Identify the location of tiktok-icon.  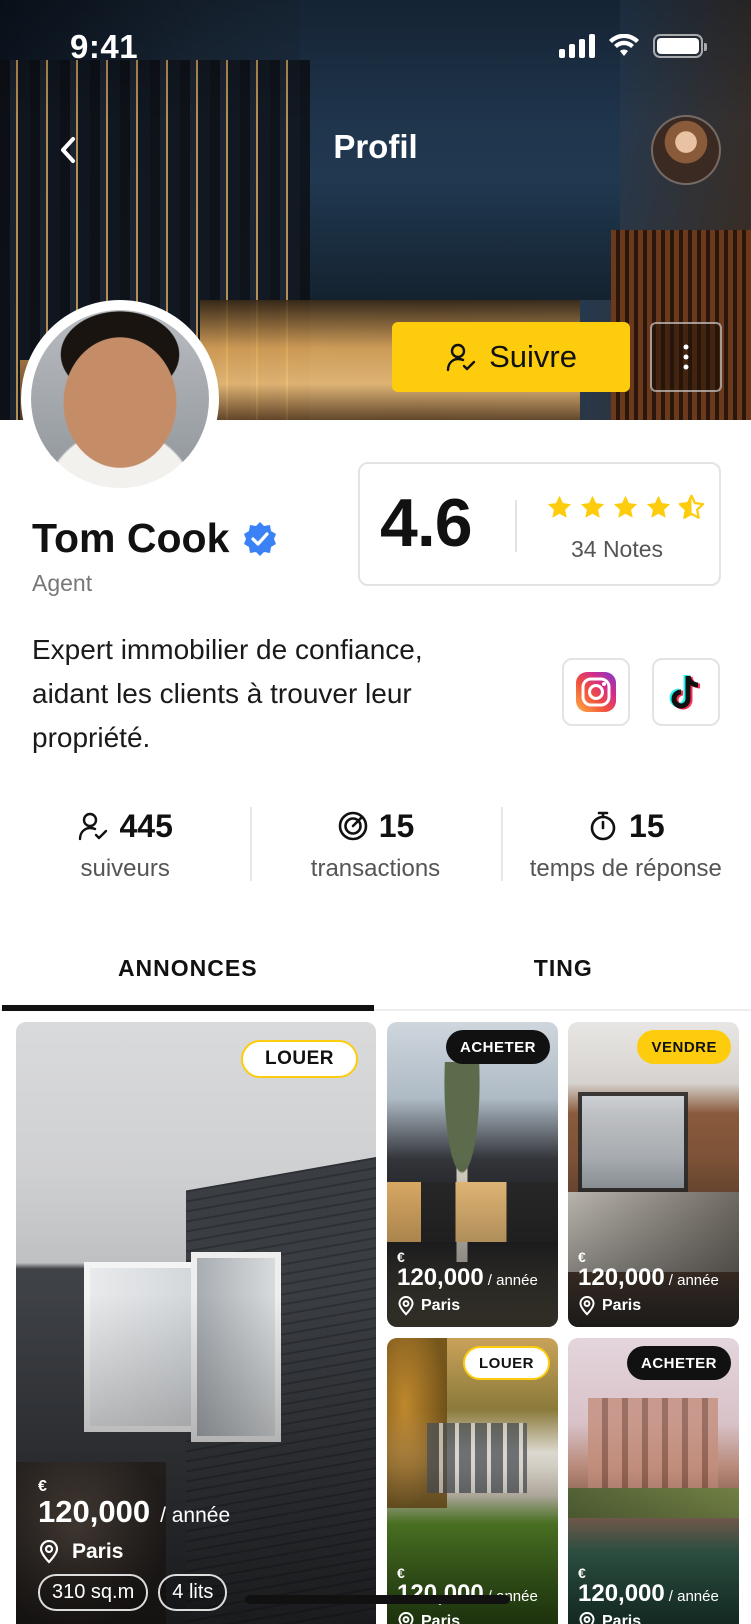
(685, 692).